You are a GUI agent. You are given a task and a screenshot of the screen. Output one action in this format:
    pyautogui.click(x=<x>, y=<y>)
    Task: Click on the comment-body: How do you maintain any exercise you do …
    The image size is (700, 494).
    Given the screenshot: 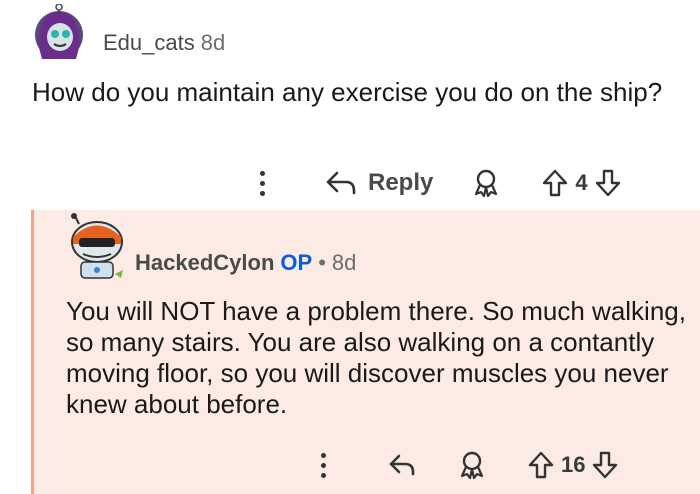 What is the action you would take?
    pyautogui.click(x=347, y=92)
    